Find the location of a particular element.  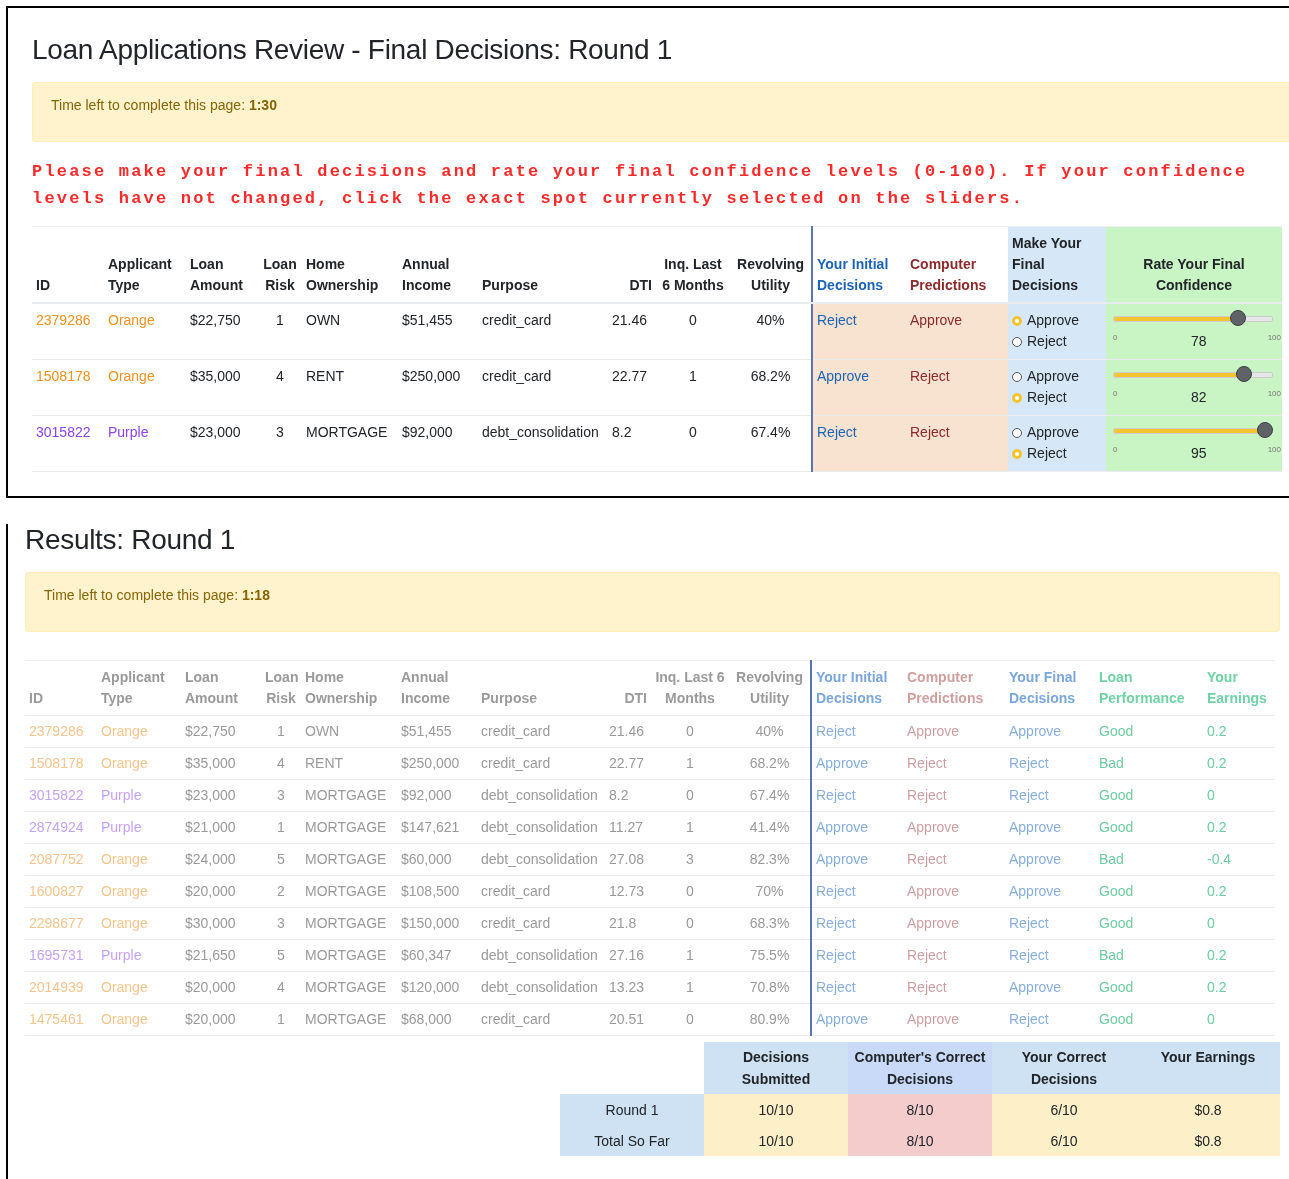

table-cell: $250,000 is located at coordinates (438, 387).